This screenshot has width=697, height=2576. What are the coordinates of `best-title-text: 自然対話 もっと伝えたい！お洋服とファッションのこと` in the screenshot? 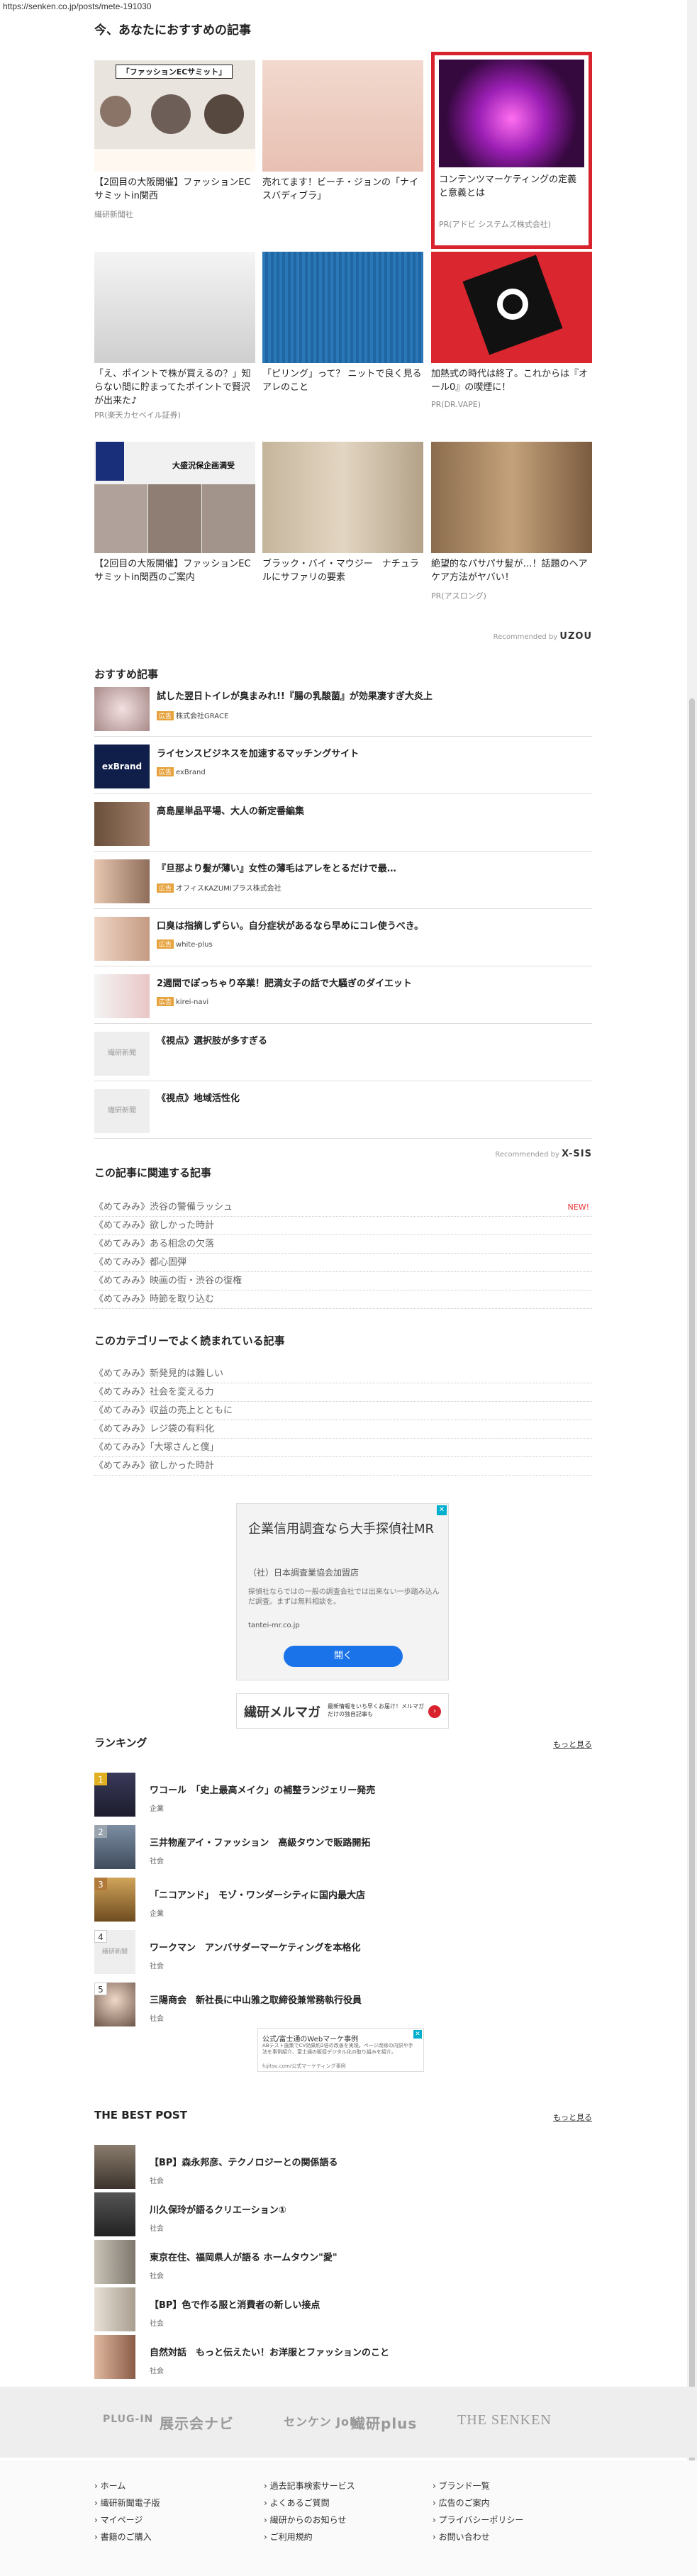 It's located at (270, 2353).